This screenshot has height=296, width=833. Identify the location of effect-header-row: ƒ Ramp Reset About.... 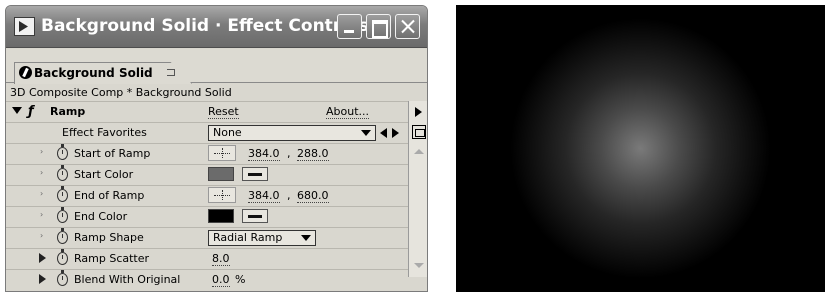
(207, 111).